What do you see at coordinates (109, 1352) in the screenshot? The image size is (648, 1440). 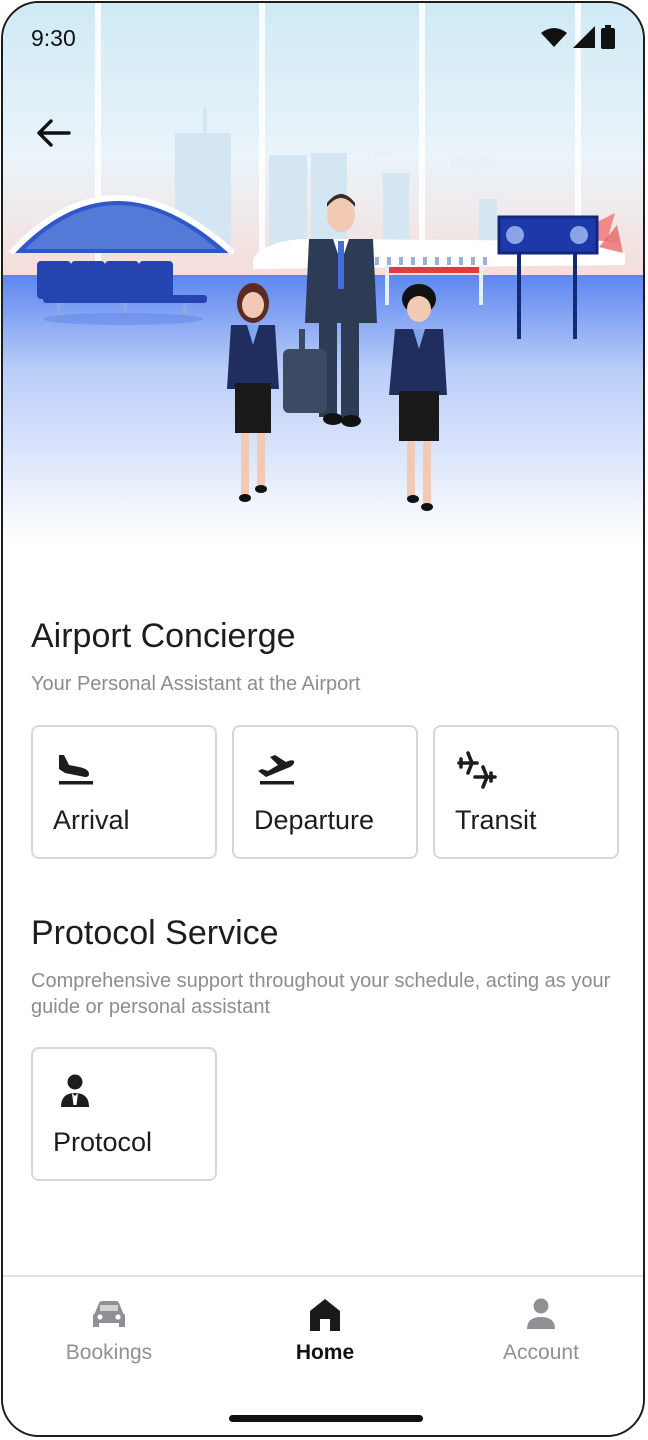 I see `nav-bookings-label: Bookings` at bounding box center [109, 1352].